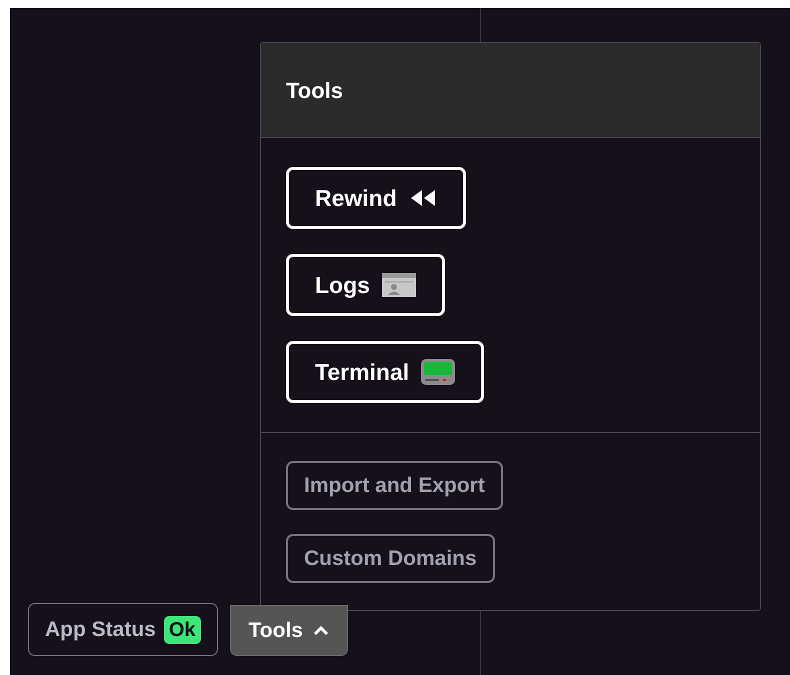 Image resolution: width=790 pixels, height=675 pixels. What do you see at coordinates (394, 485) in the screenshot?
I see `menu-button: Import and Export` at bounding box center [394, 485].